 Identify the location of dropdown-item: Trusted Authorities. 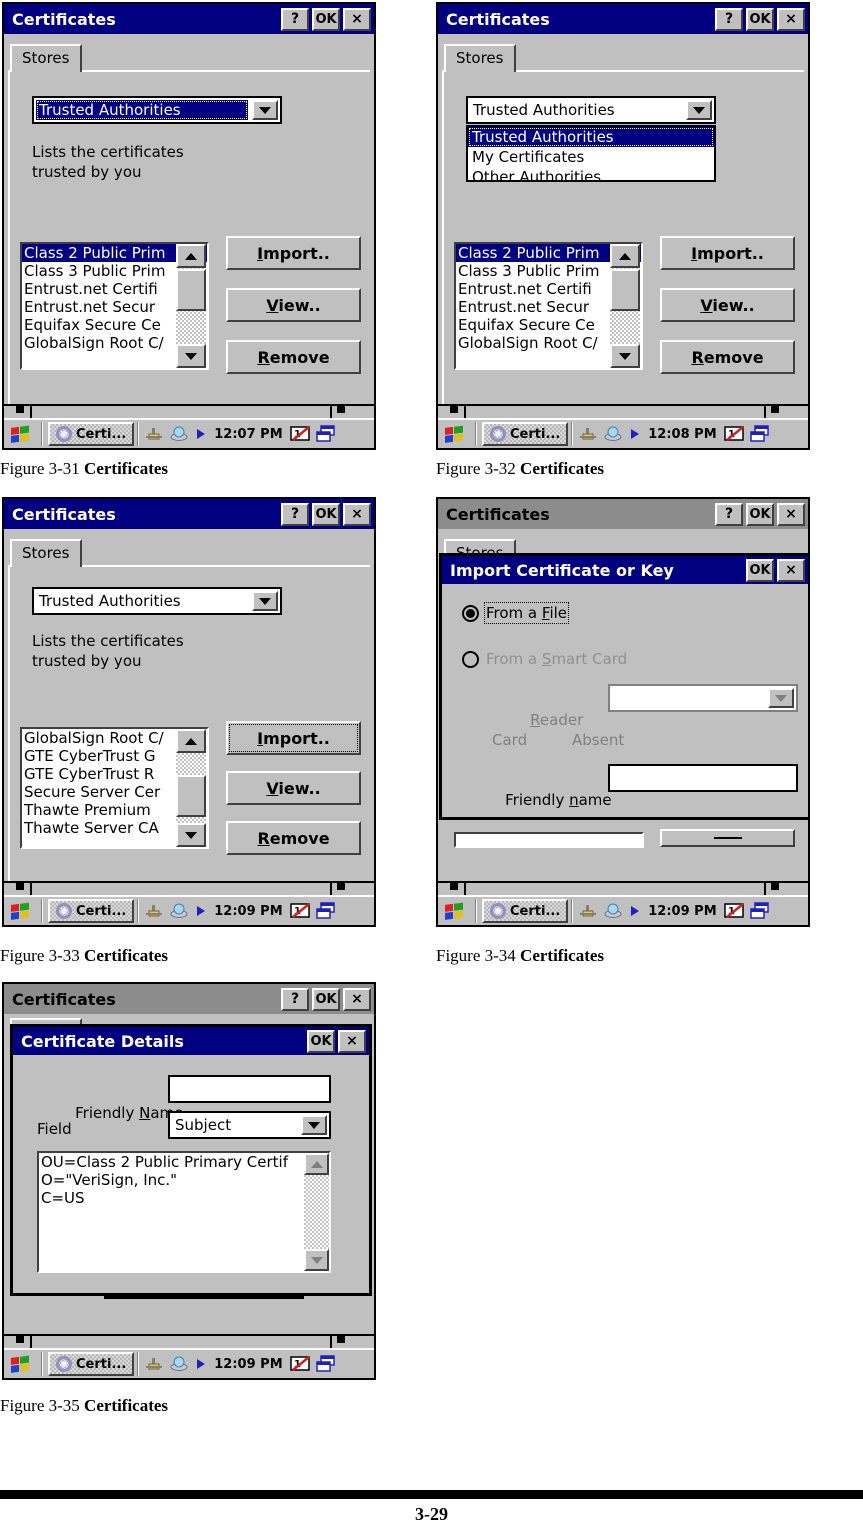
(591, 137).